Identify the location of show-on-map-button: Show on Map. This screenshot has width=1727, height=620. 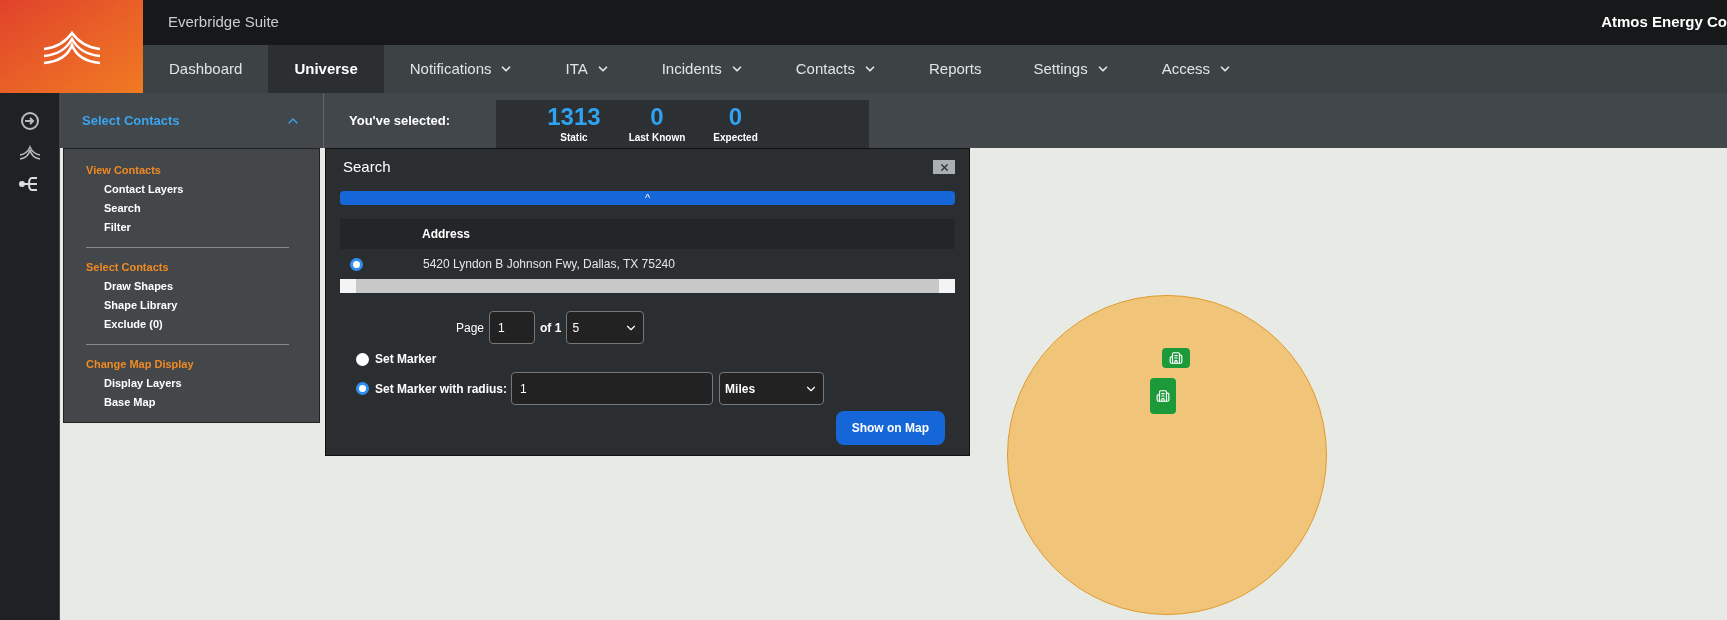
(890, 428).